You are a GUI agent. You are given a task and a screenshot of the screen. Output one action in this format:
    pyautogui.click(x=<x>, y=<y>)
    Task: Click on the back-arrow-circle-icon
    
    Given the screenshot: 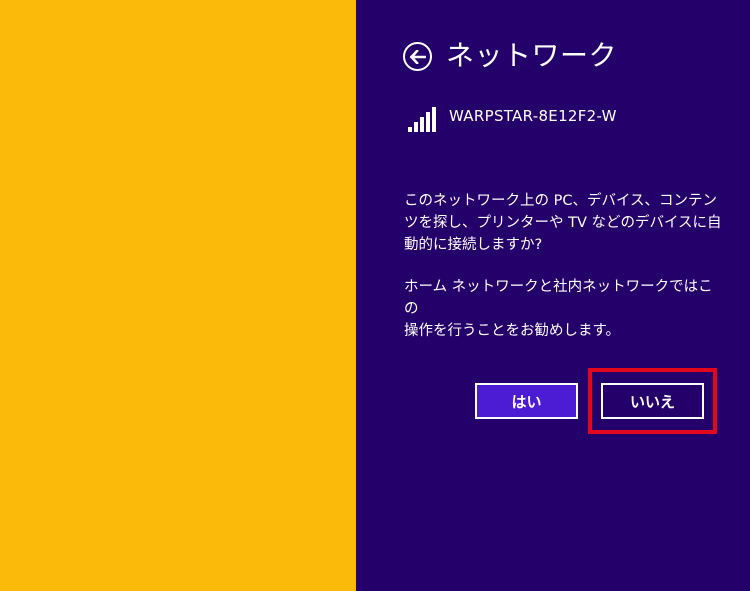 What is the action you would take?
    pyautogui.click(x=417, y=56)
    